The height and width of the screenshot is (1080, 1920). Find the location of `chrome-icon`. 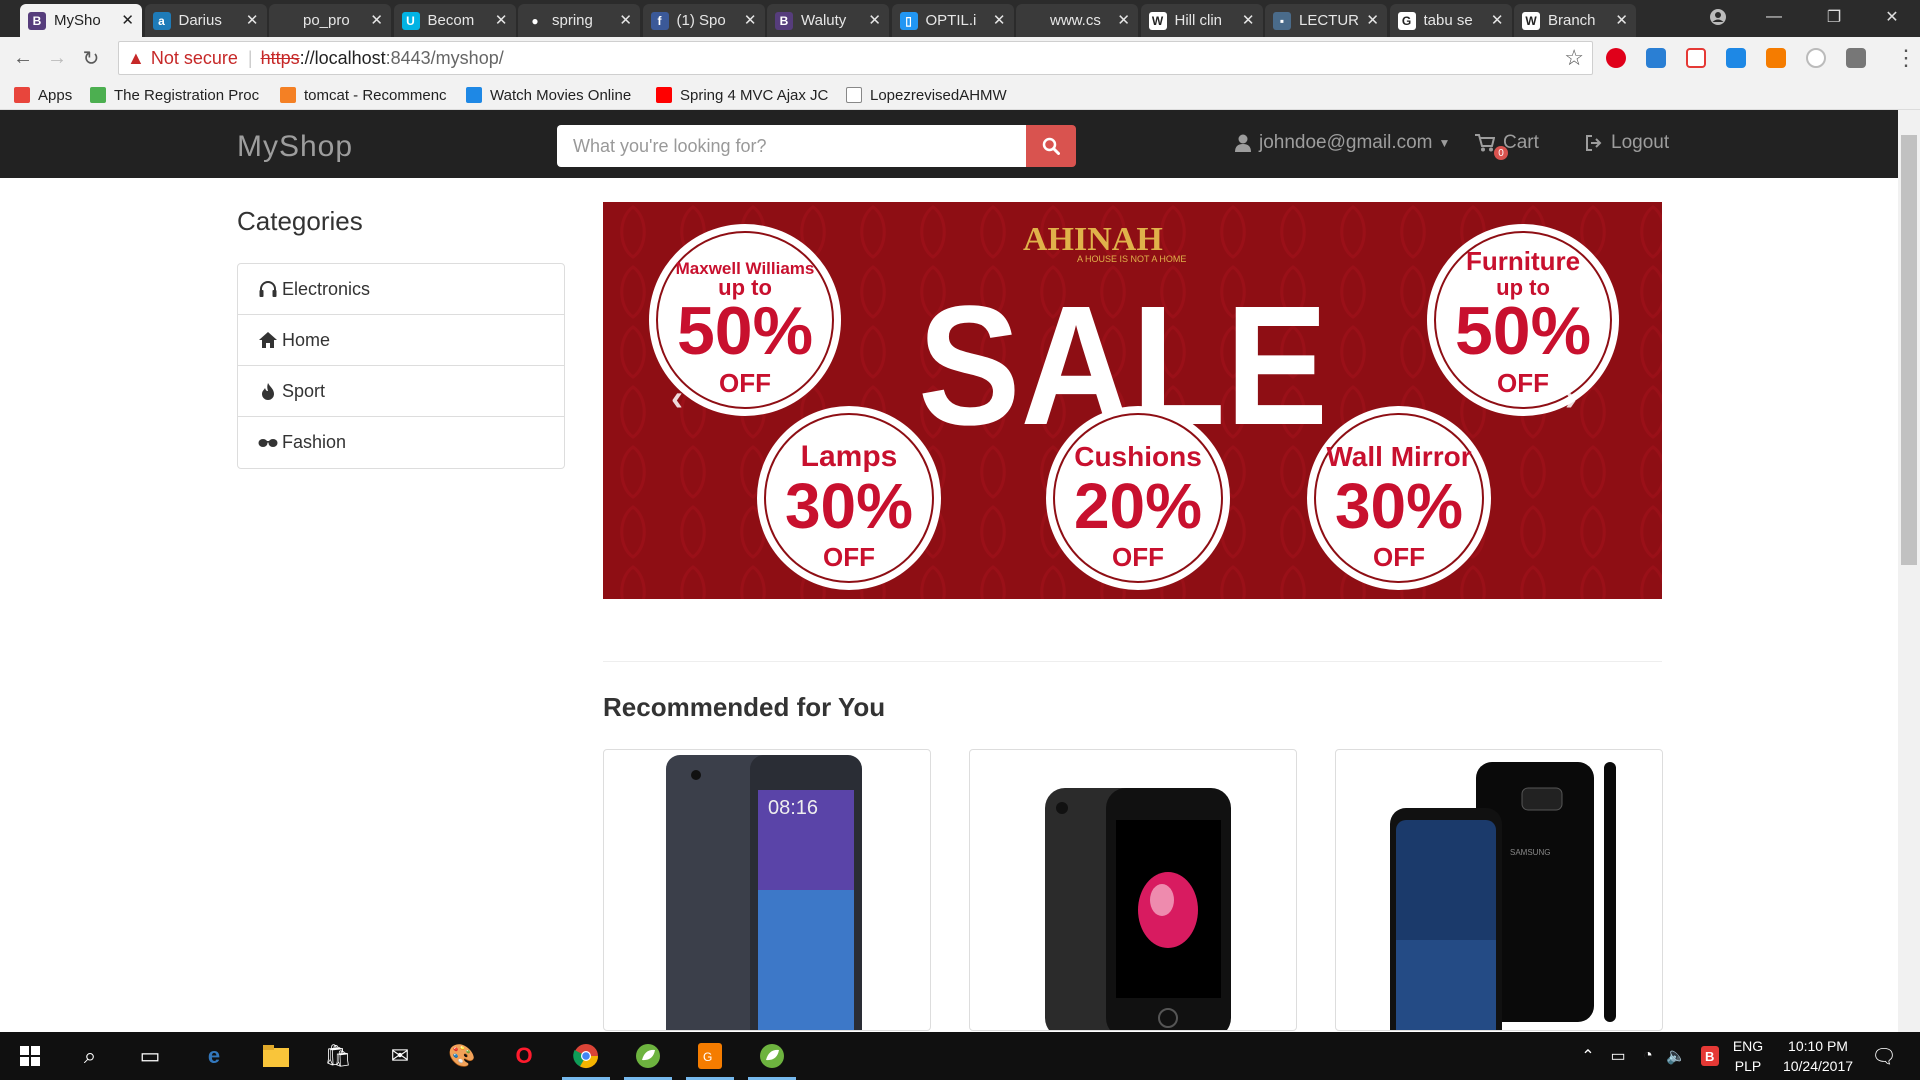

chrome-icon is located at coordinates (586, 1059).